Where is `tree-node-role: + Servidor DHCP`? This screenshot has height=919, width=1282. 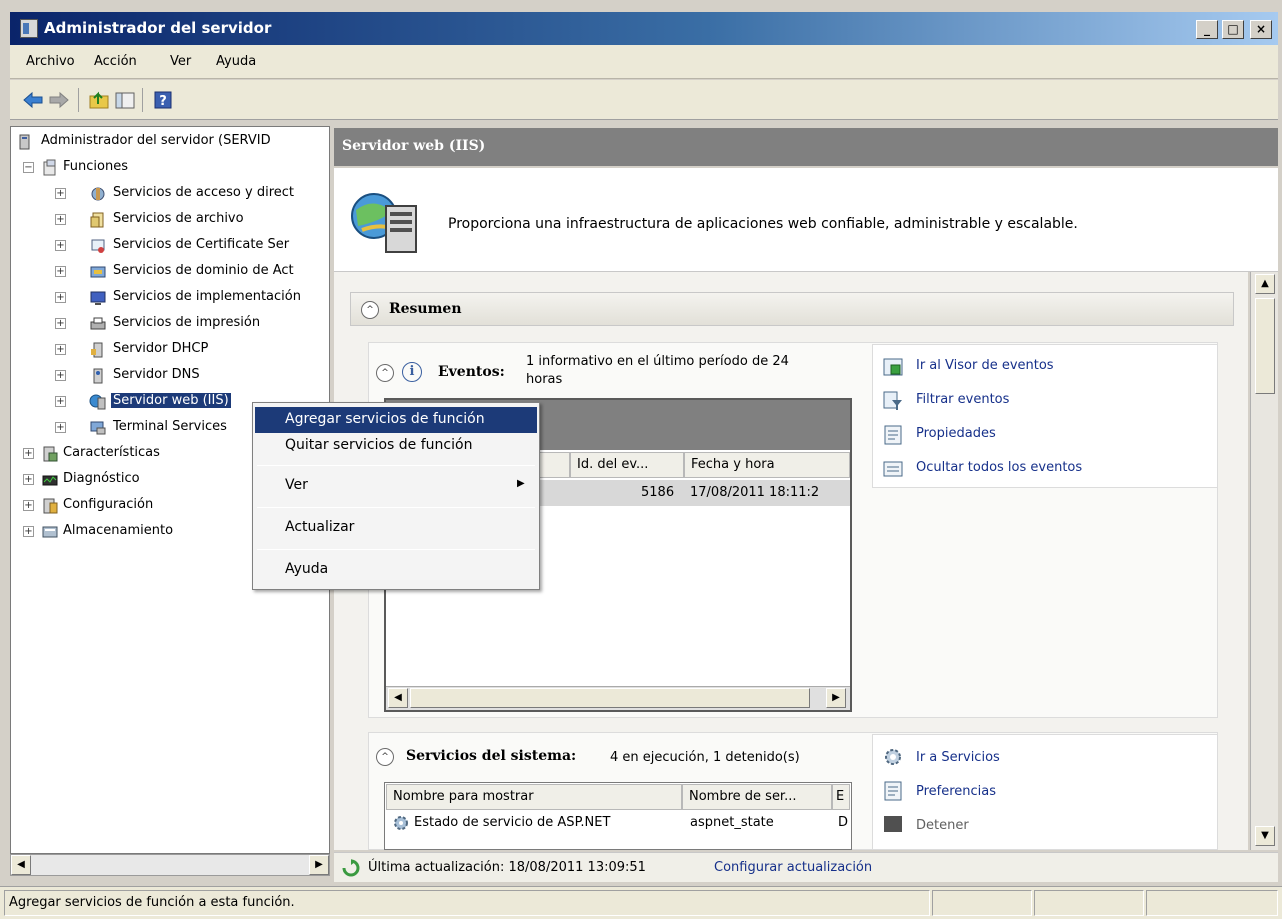 tree-node-role: + Servidor DHCP is located at coordinates (172, 350).